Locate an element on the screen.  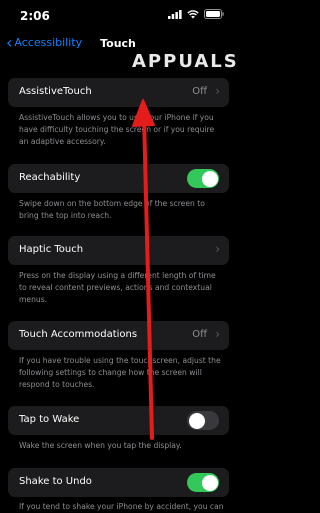
shake-to-undo-toggle is located at coordinates (203, 482).